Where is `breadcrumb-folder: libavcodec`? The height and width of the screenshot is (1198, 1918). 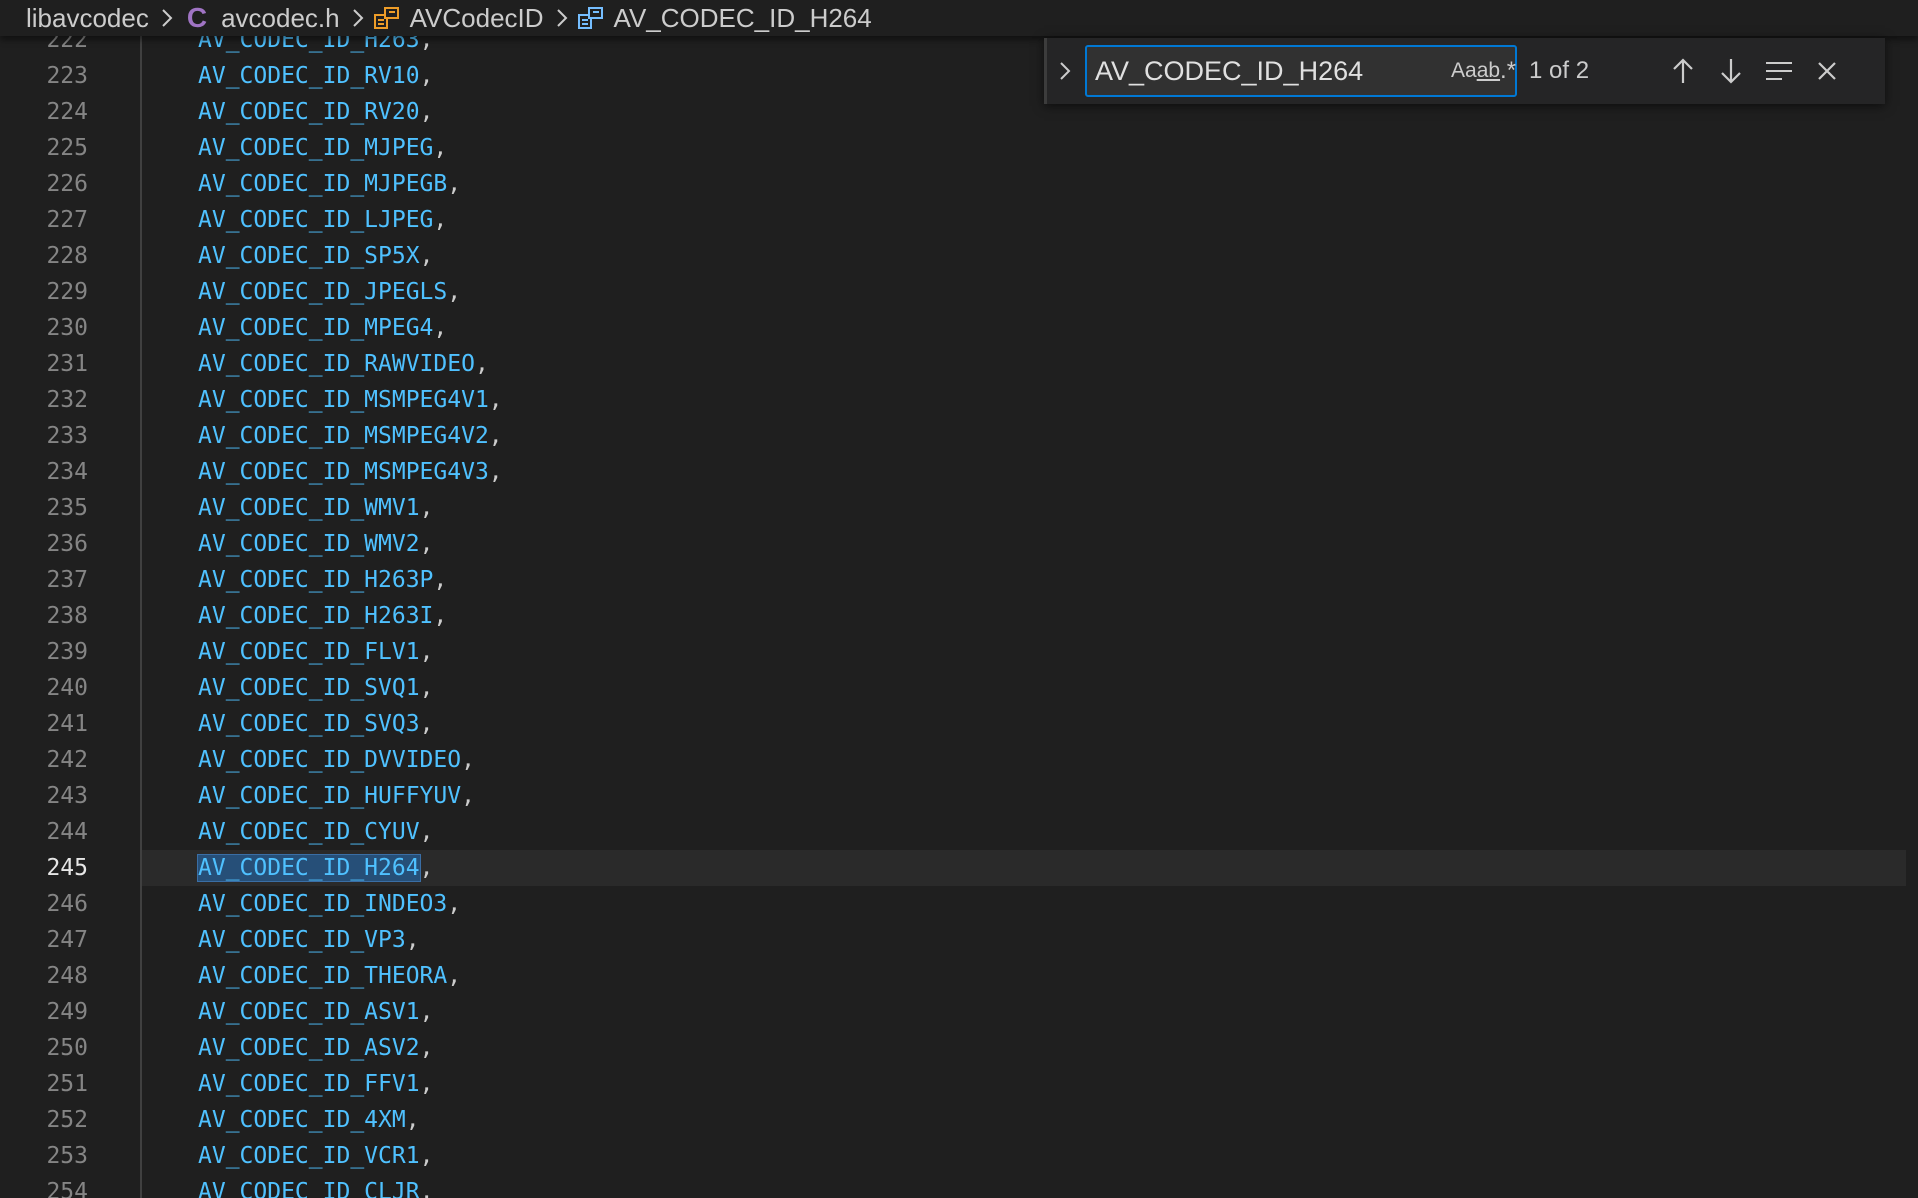
breadcrumb-folder: libavcodec is located at coordinates (87, 18).